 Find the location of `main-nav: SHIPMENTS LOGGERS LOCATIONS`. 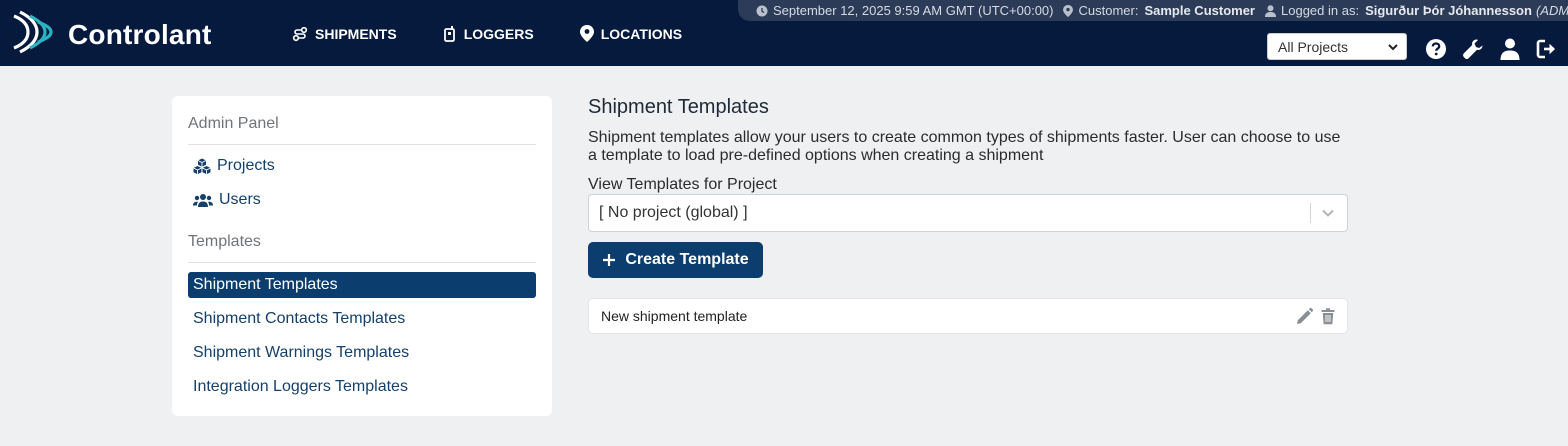

main-nav: SHIPMENTS LOGGERS LOCATIONS is located at coordinates (510, 33).